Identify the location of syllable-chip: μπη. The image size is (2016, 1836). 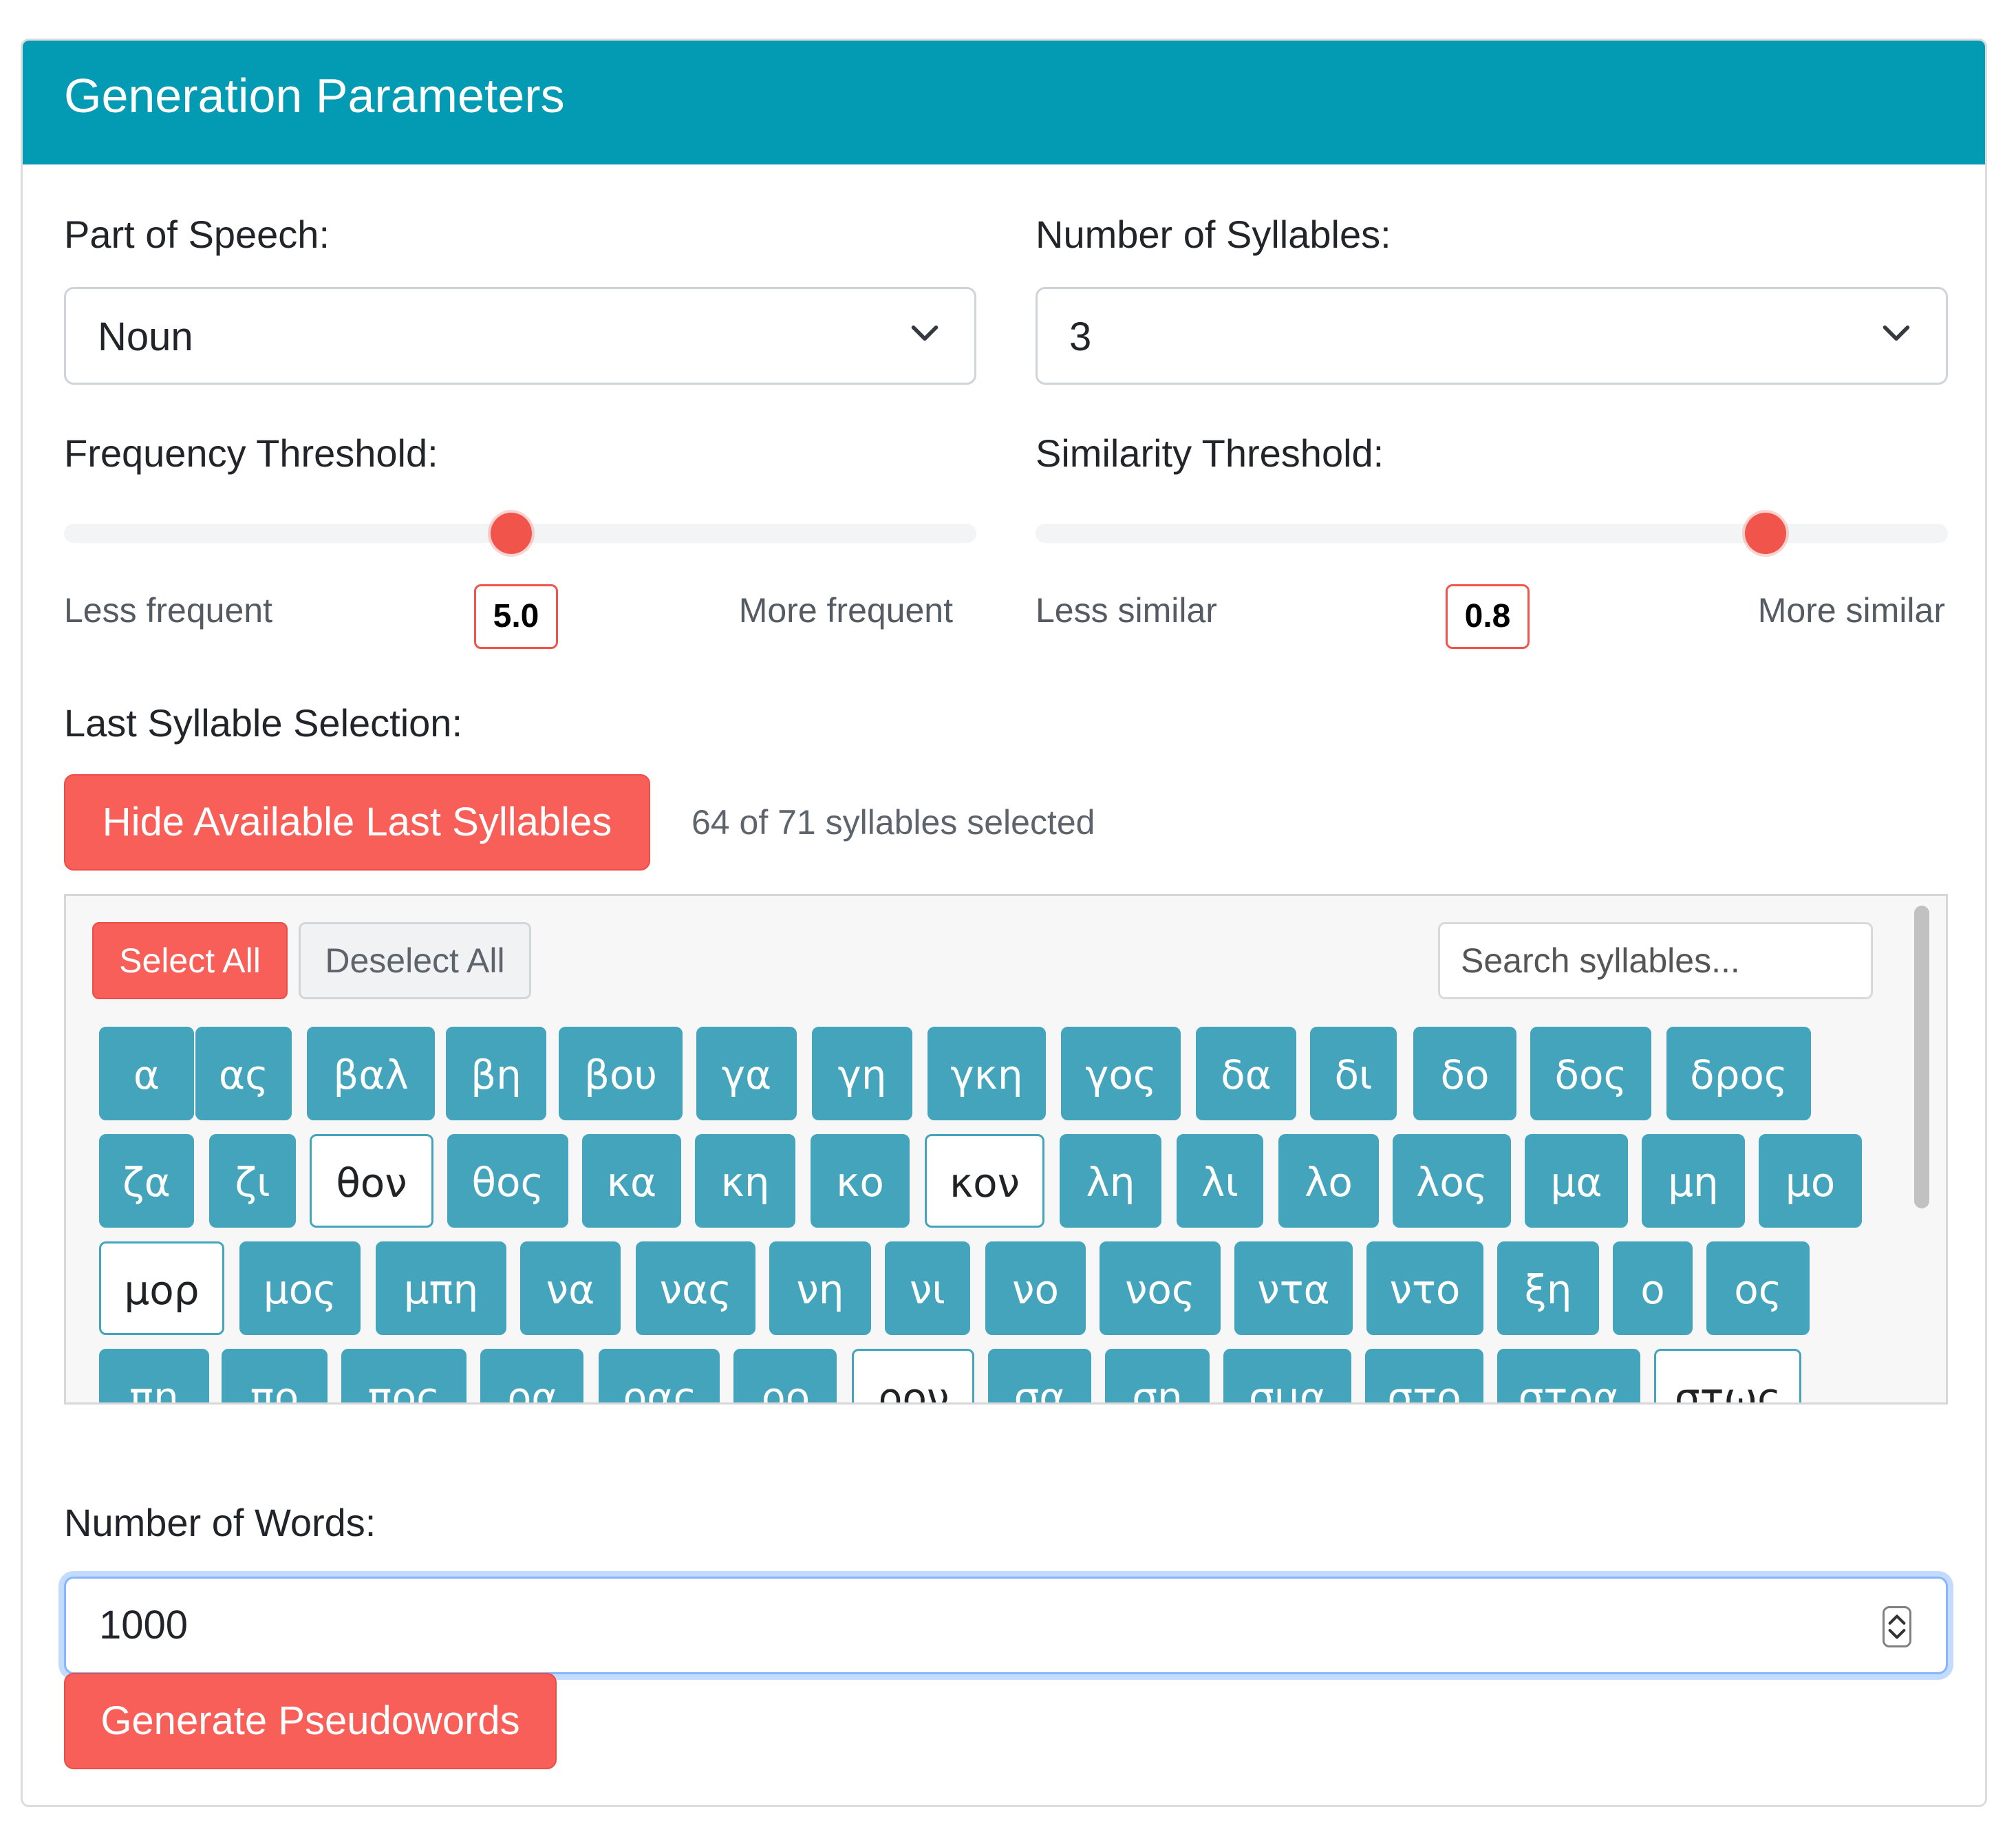
(441, 1288).